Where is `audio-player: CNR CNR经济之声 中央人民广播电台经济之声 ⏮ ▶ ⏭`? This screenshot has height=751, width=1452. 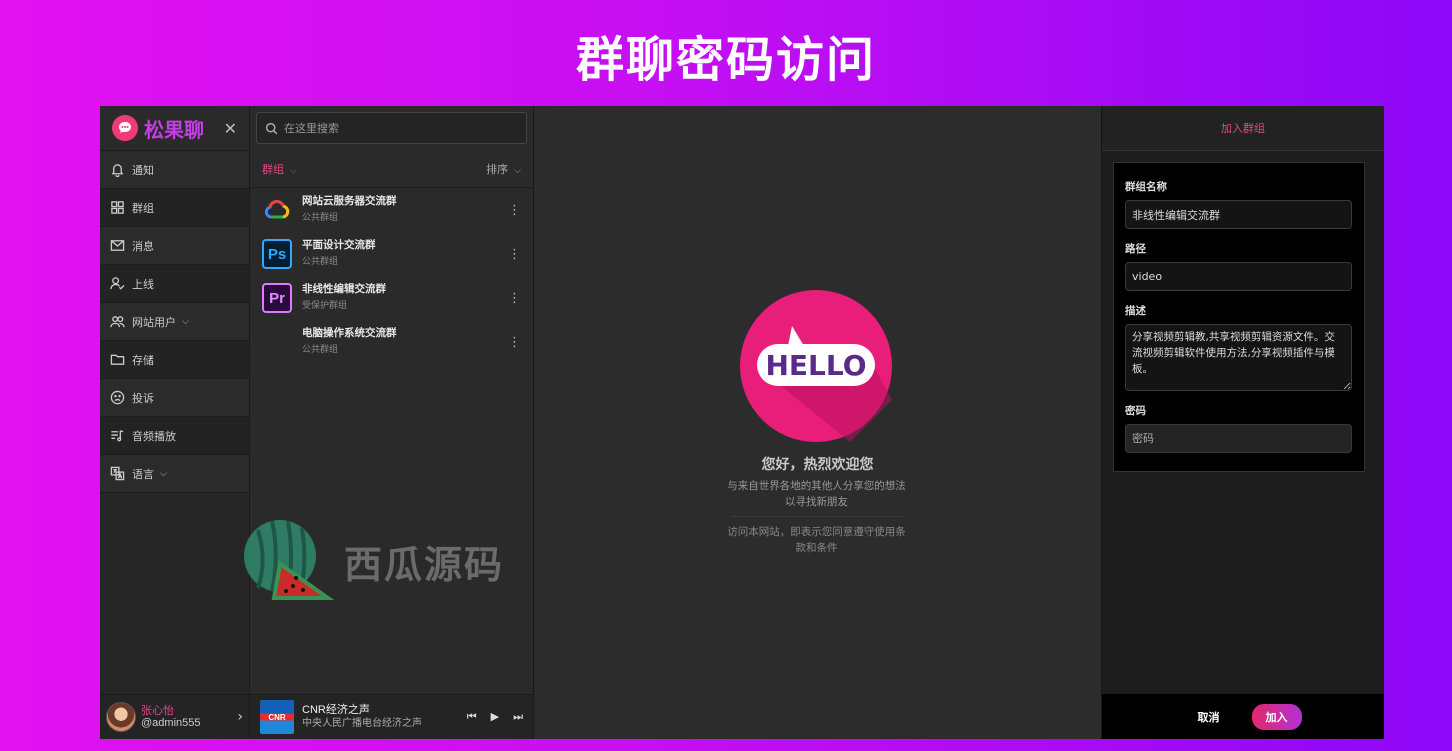
audio-player: CNR CNR经济之声 中央人民广播电台经济之声 ⏮ ▶ ⏭ is located at coordinates (391, 716).